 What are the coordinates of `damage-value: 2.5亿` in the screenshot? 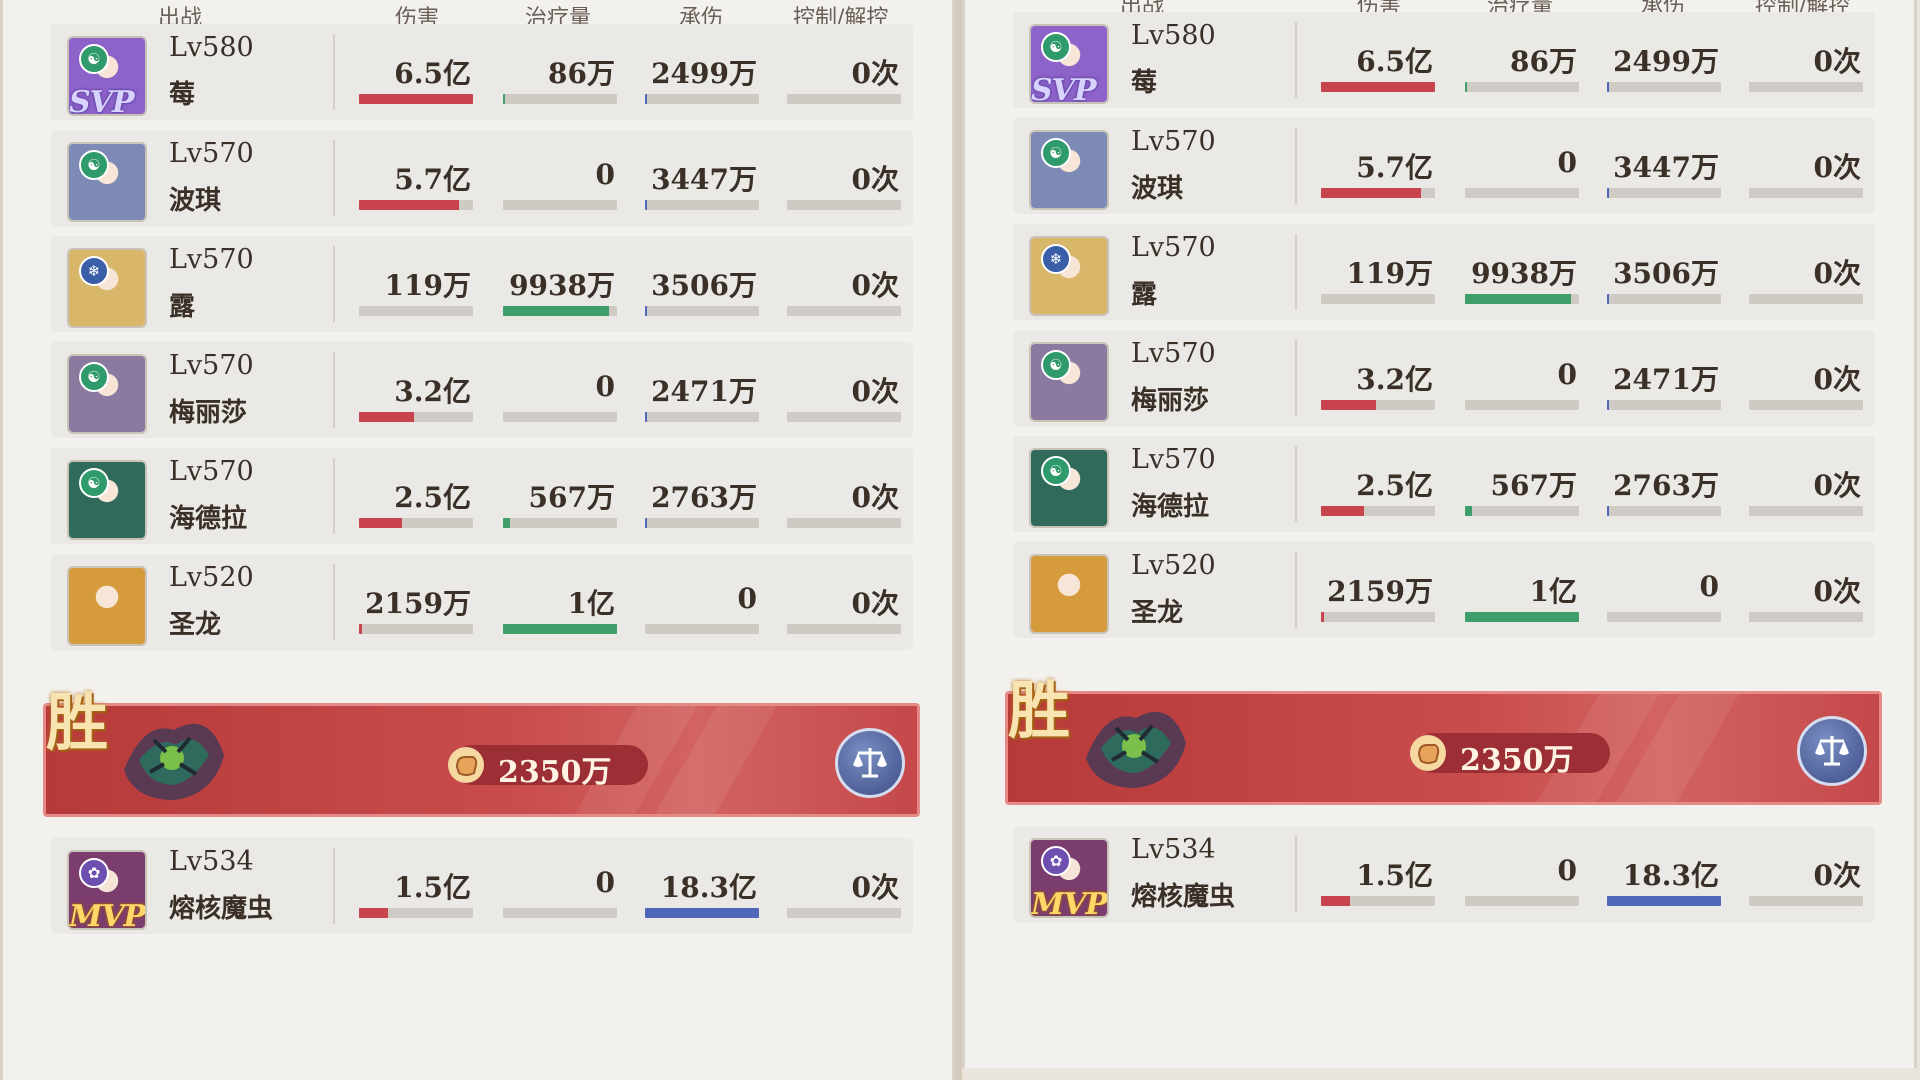 It's located at (432, 497).